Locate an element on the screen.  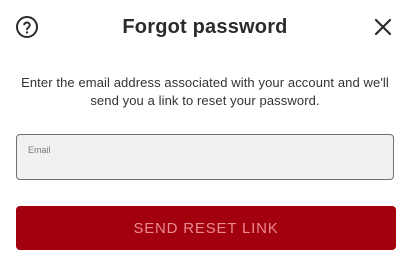
close-icon is located at coordinates (383, 27).